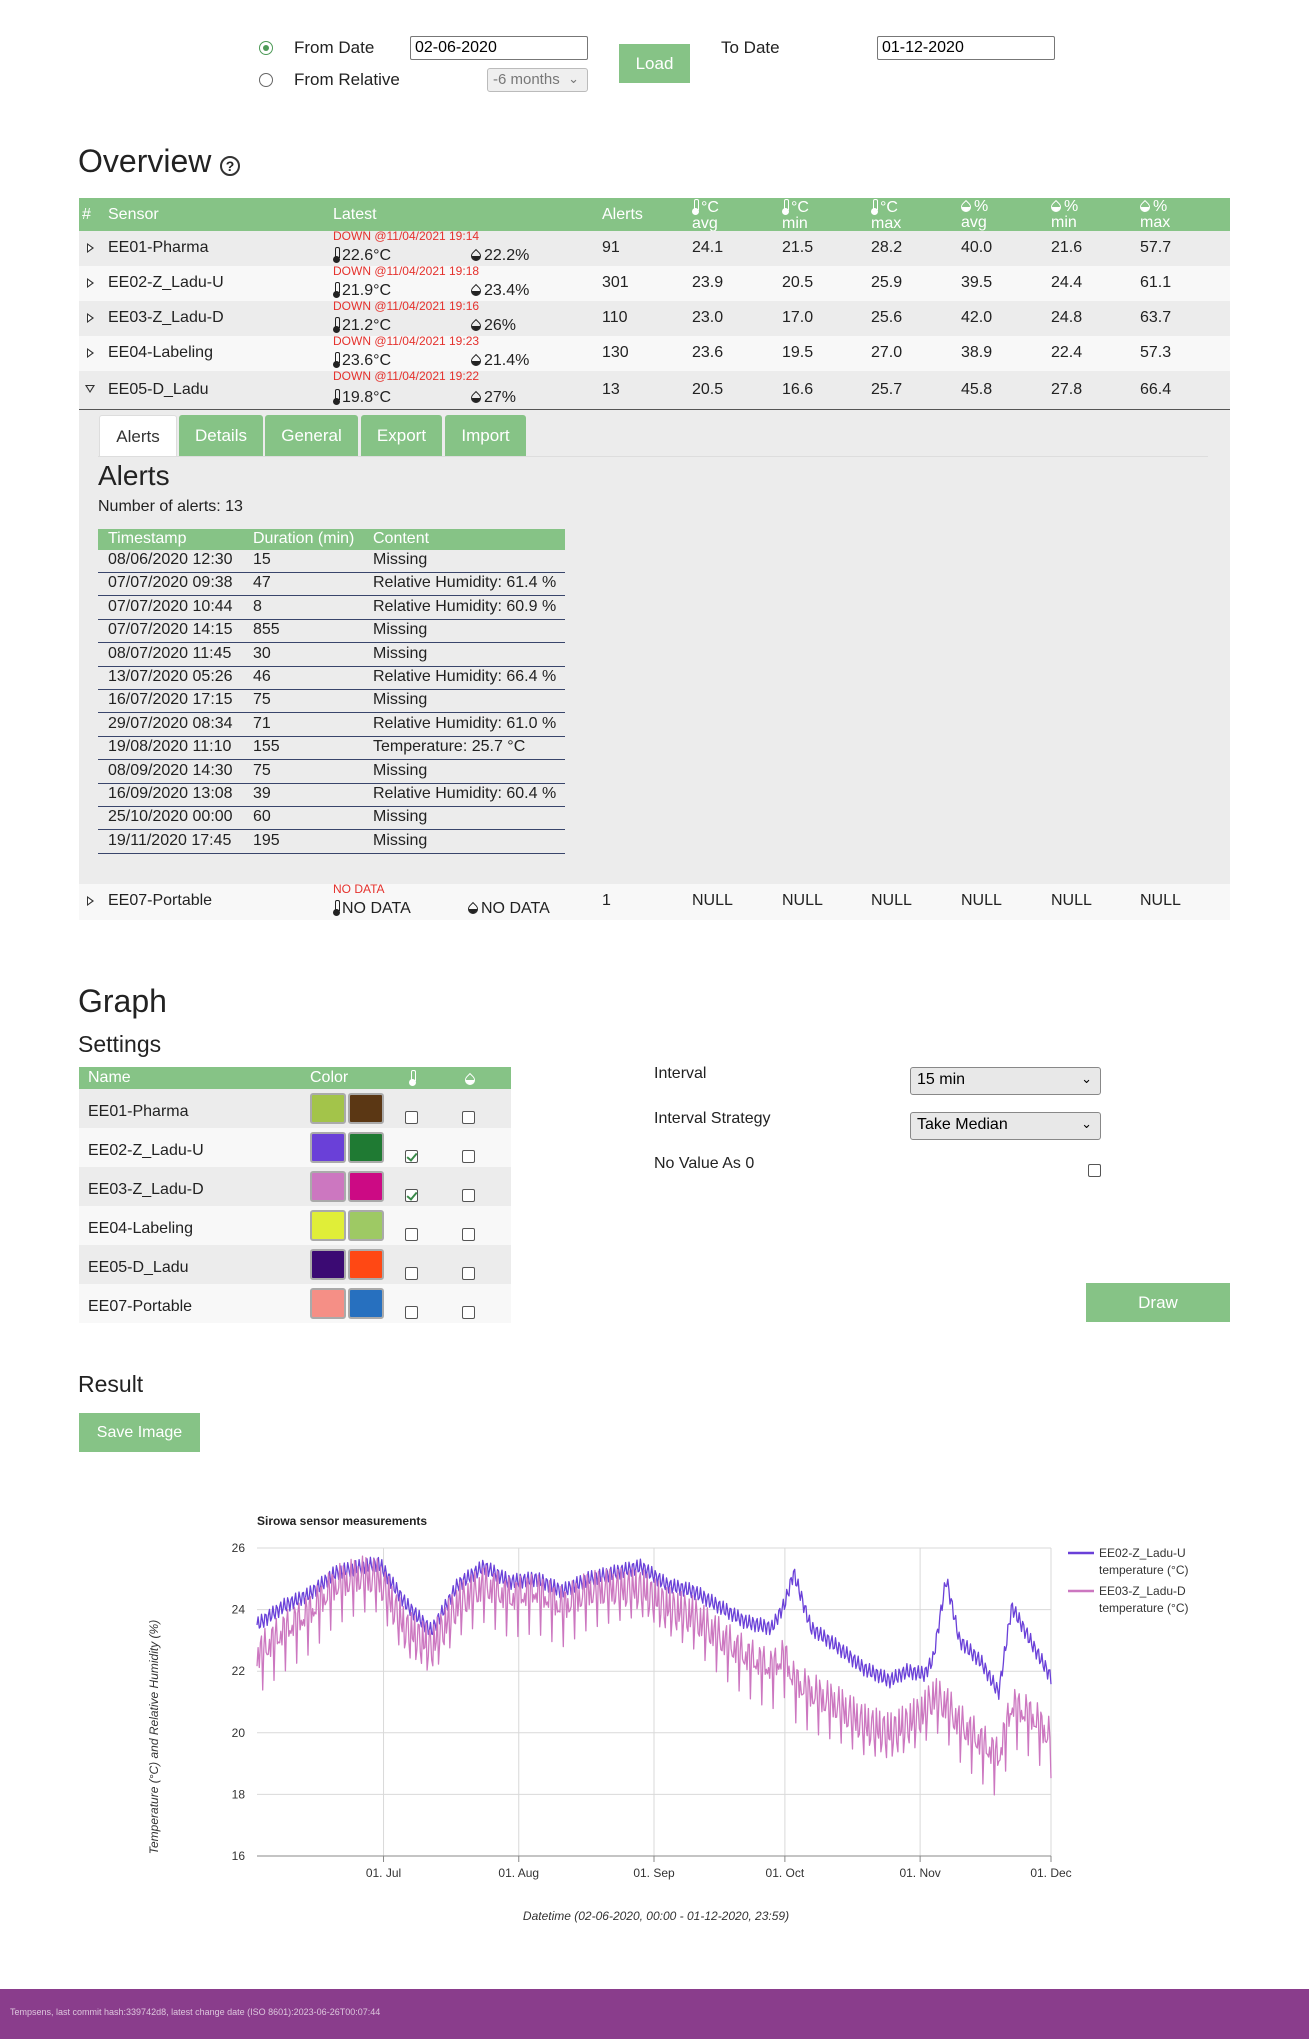  What do you see at coordinates (1158, 1302) in the screenshot?
I see `draw-button: Draw` at bounding box center [1158, 1302].